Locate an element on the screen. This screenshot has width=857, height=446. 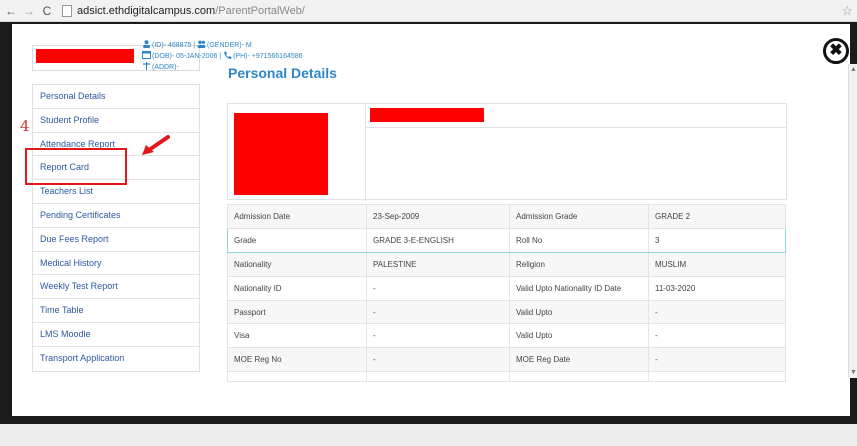
table-cell-value: MUSLIM is located at coordinates (717, 264).